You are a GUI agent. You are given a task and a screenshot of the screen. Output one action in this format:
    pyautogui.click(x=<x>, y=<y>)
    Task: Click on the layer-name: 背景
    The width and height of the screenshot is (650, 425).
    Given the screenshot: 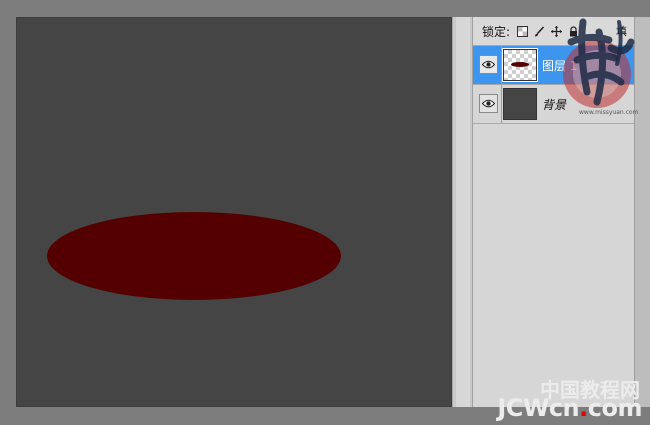 What is the action you would take?
    pyautogui.click(x=554, y=104)
    